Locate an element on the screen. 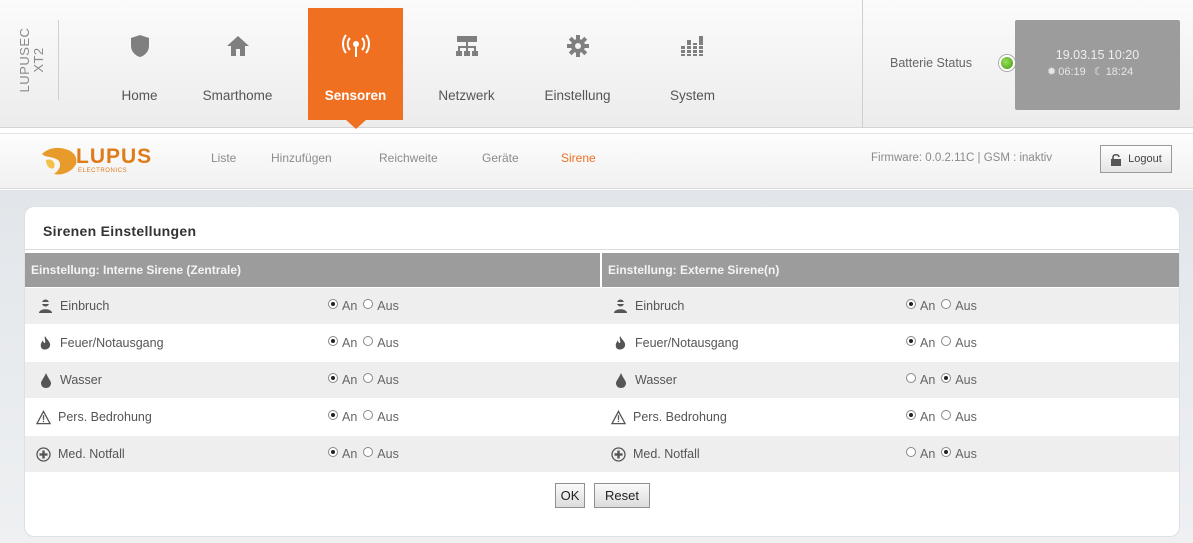 Image resolution: width=1193 pixels, height=543 pixels. internal-bedrohung-off-radio is located at coordinates (368, 415).